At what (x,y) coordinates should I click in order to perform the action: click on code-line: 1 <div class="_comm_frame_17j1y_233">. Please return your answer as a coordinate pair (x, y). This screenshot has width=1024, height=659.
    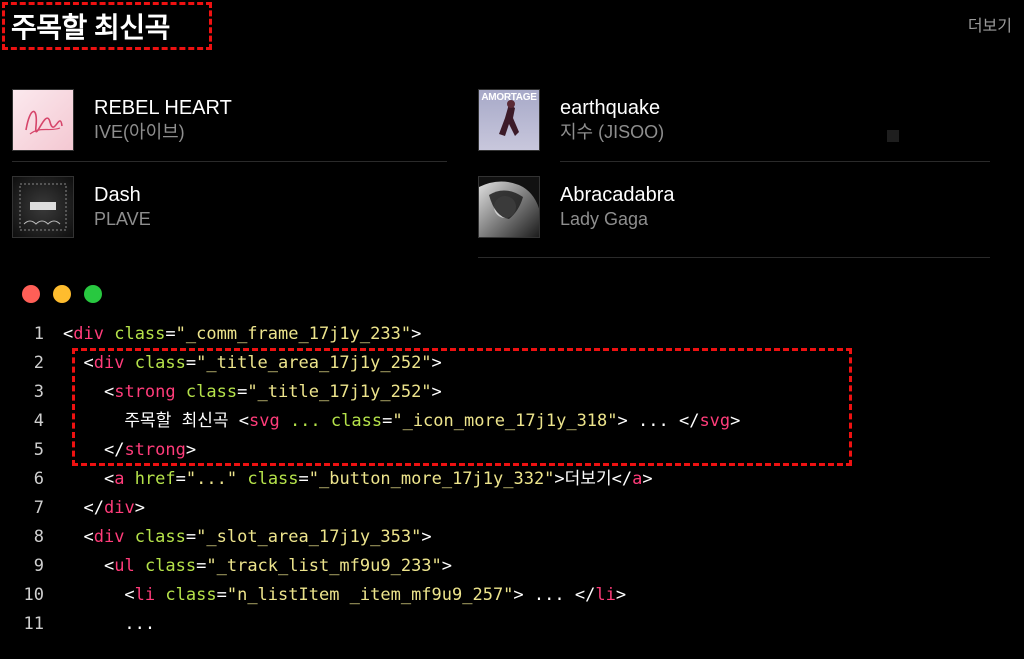
    Looking at the image, I should click on (512, 334).